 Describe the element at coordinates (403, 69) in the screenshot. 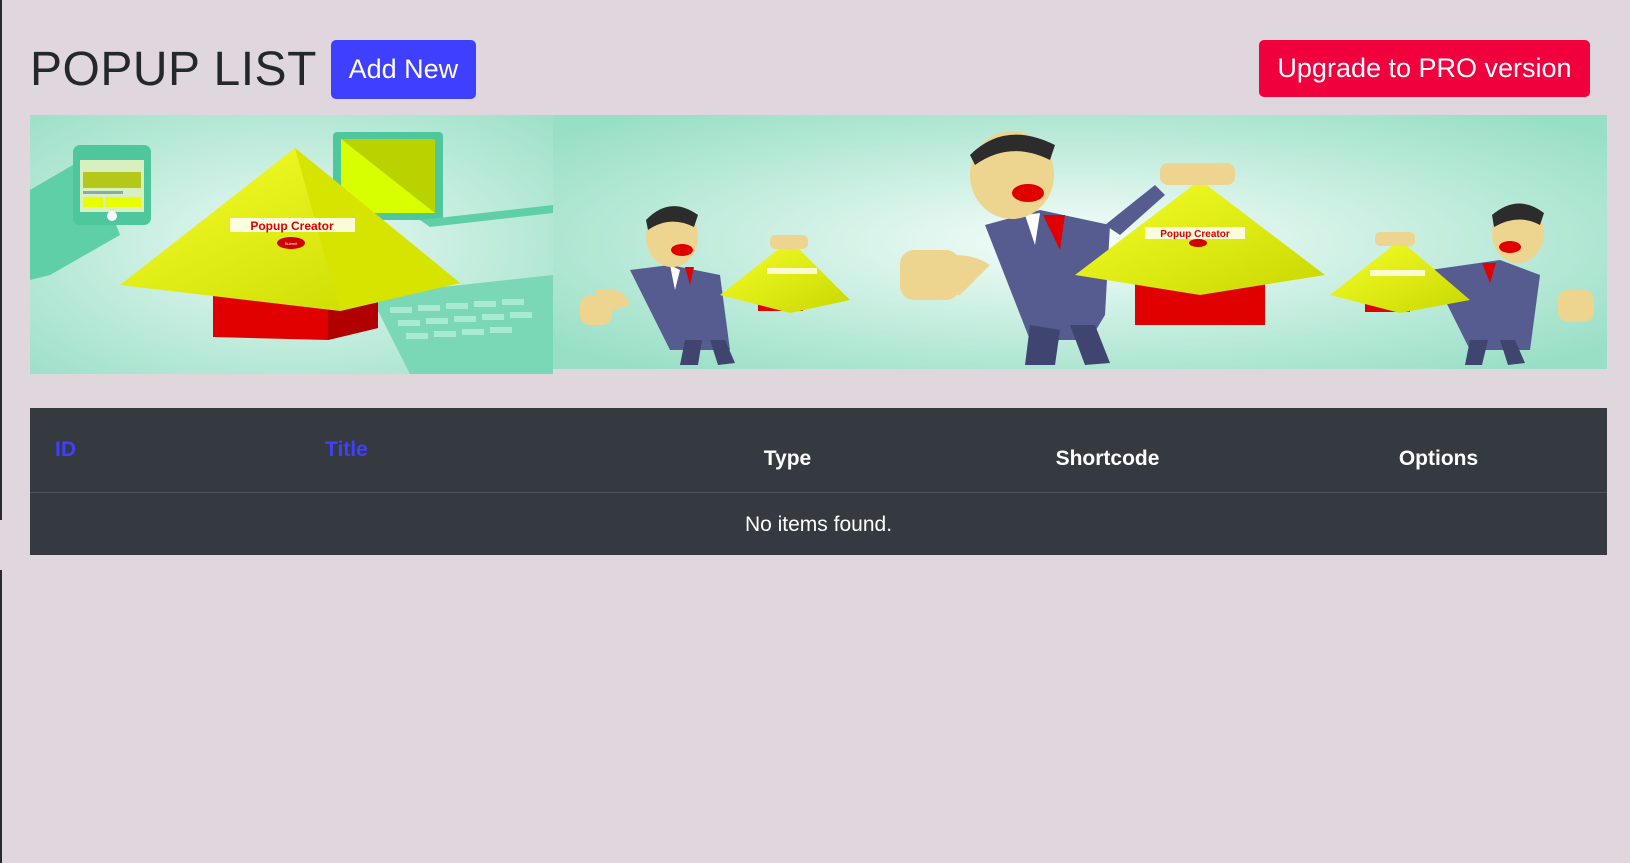

I see `add-new-button: Add New` at that location.